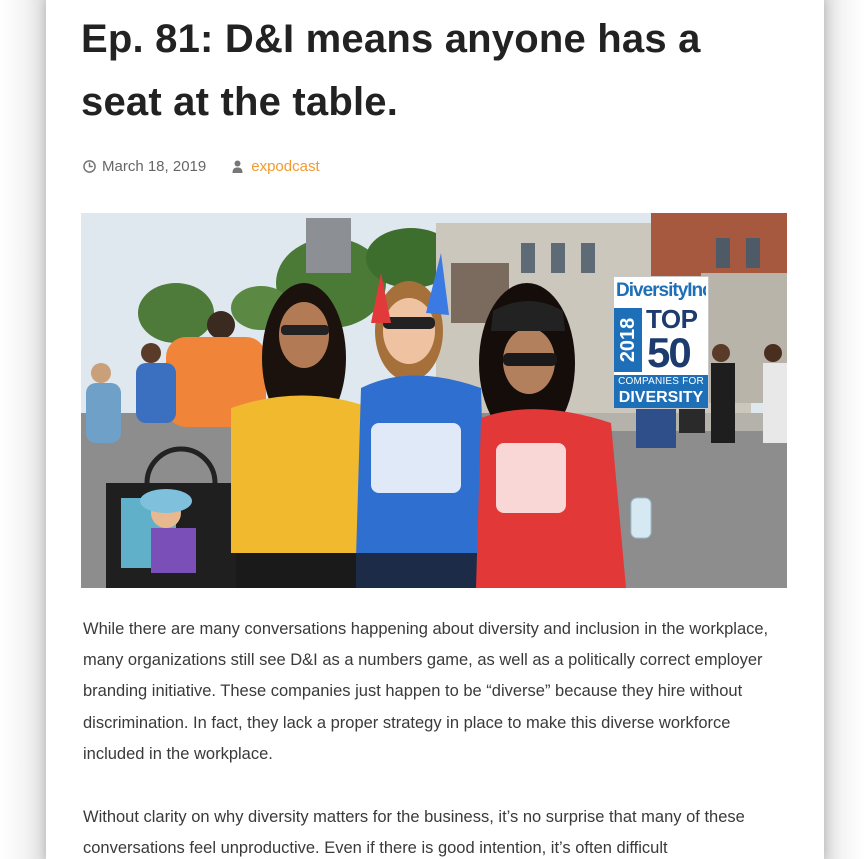  Describe the element at coordinates (237, 166) in the screenshot. I see `user-icon` at that location.